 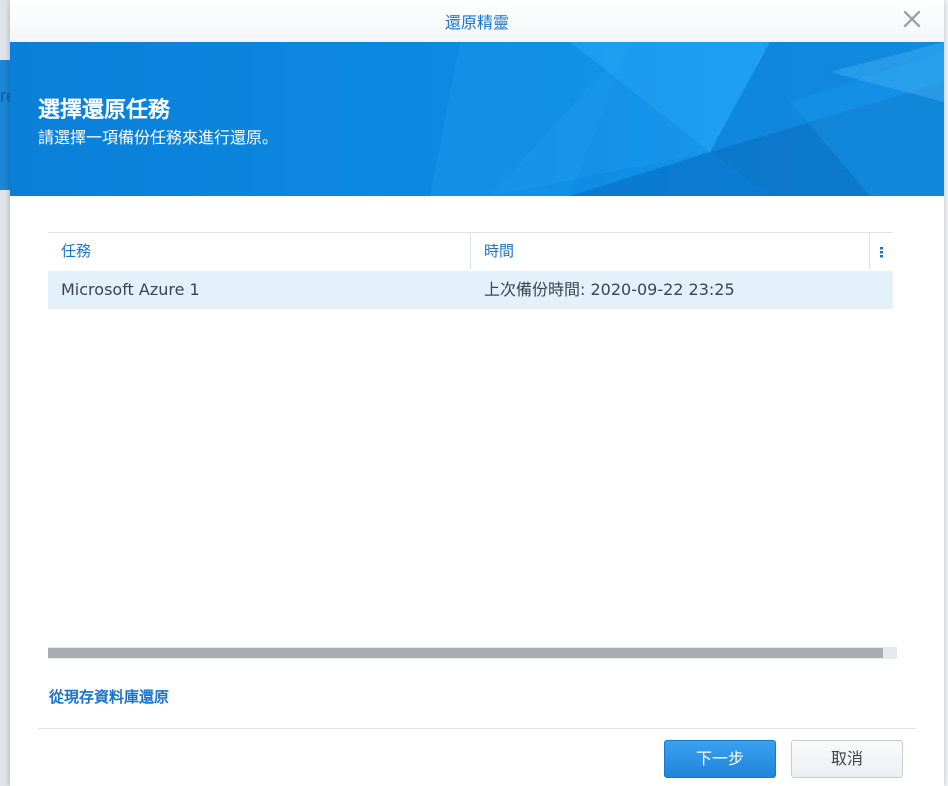 What do you see at coordinates (259, 251) in the screenshot?
I see `column-header-task: 任務` at bounding box center [259, 251].